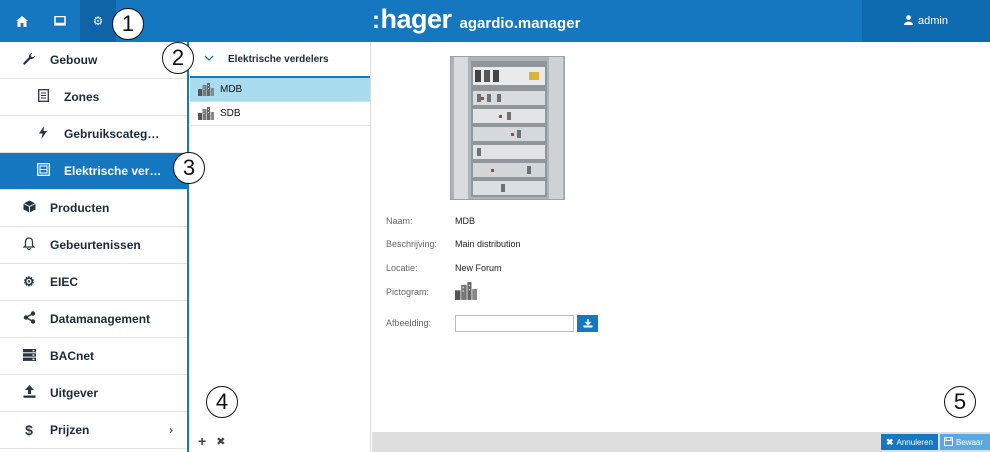 The width and height of the screenshot is (990, 452). What do you see at coordinates (29, 208) in the screenshot?
I see `box-icon` at bounding box center [29, 208].